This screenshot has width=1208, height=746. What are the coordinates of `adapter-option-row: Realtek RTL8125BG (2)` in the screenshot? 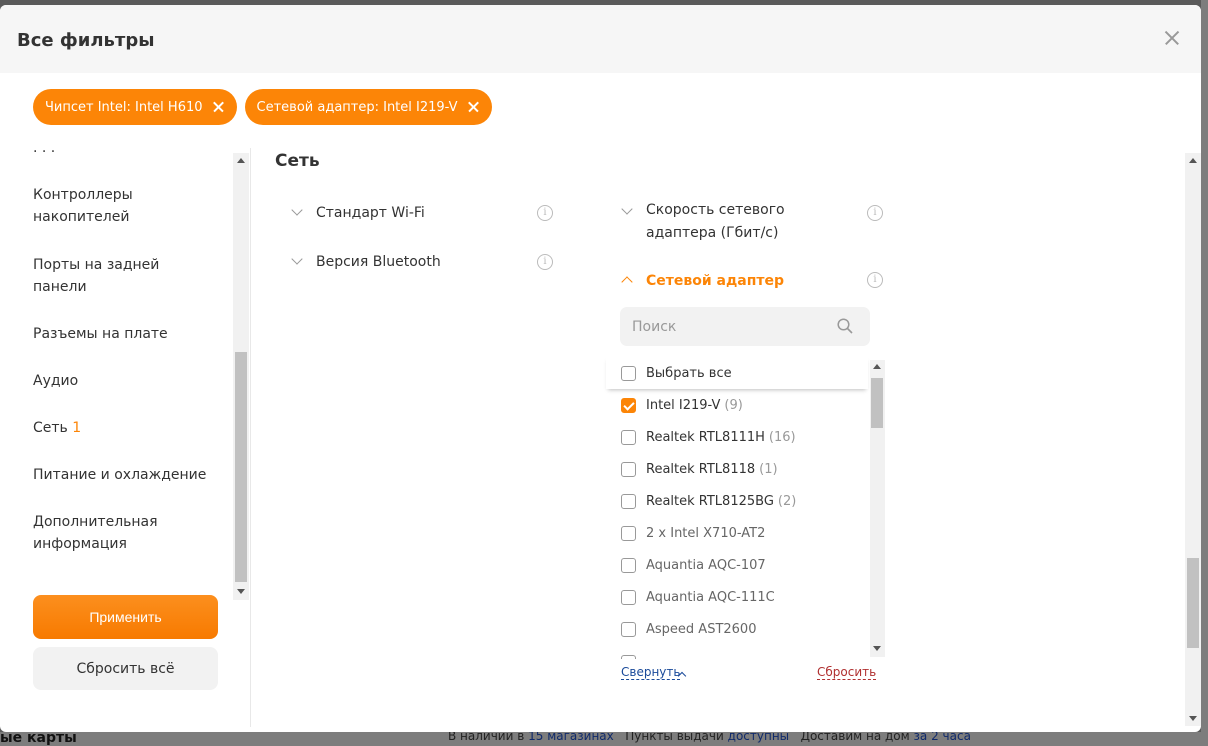 It's located at (708, 501).